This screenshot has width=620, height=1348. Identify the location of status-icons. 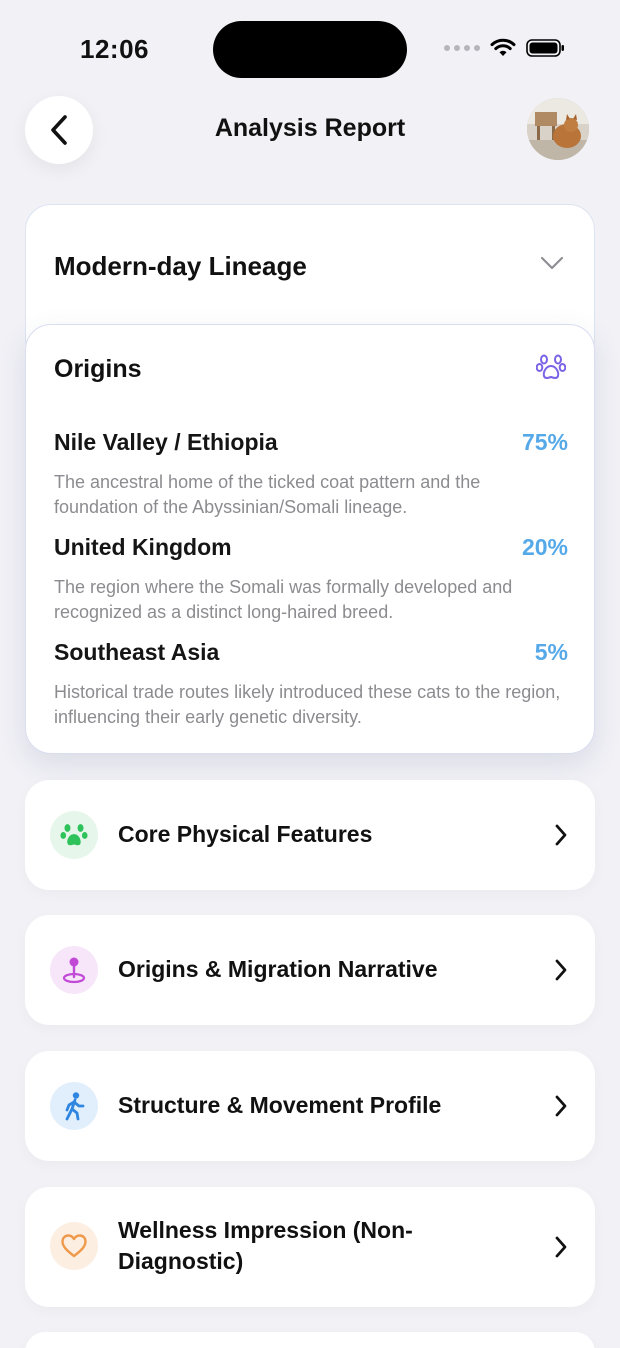
(505, 48).